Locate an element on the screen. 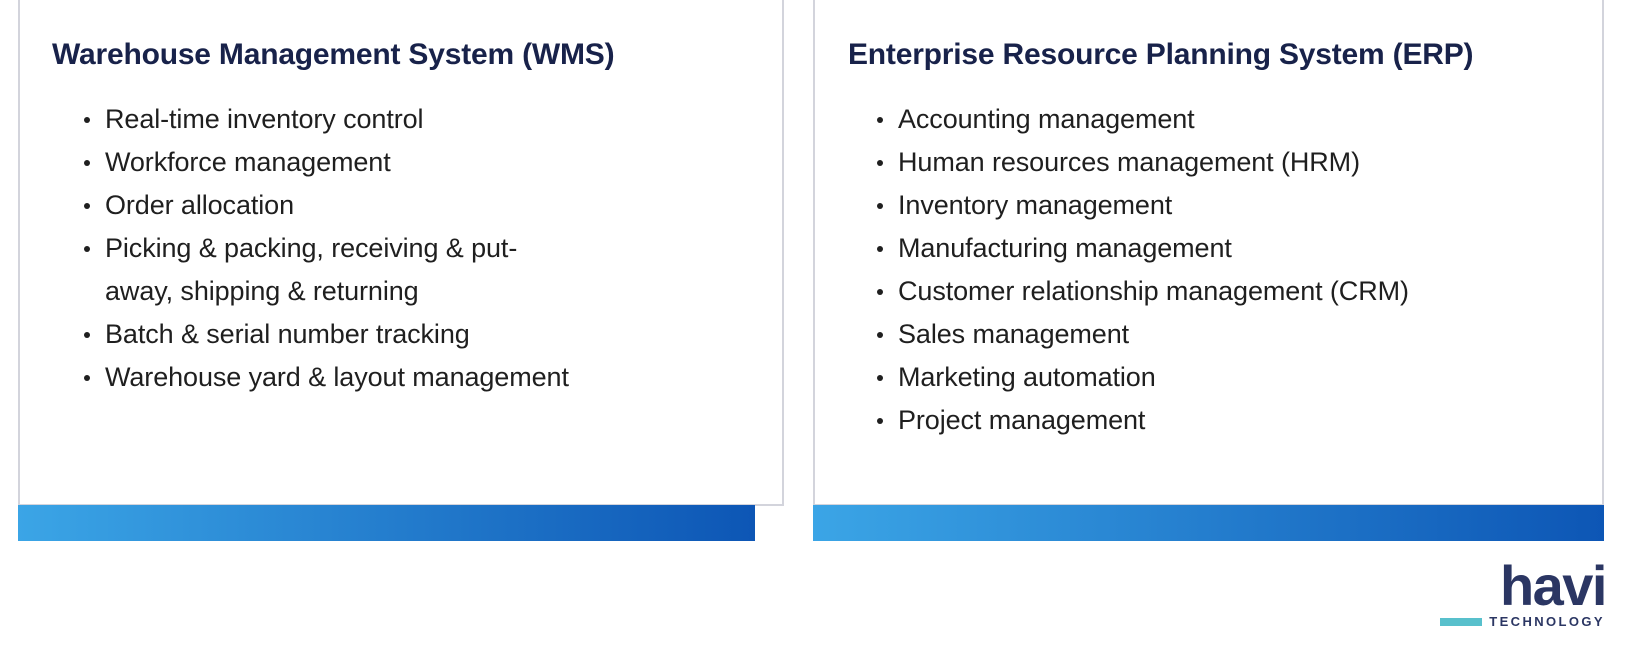 The height and width of the screenshot is (650, 1625). list-item-label: Sales management is located at coordinates (1014, 334).